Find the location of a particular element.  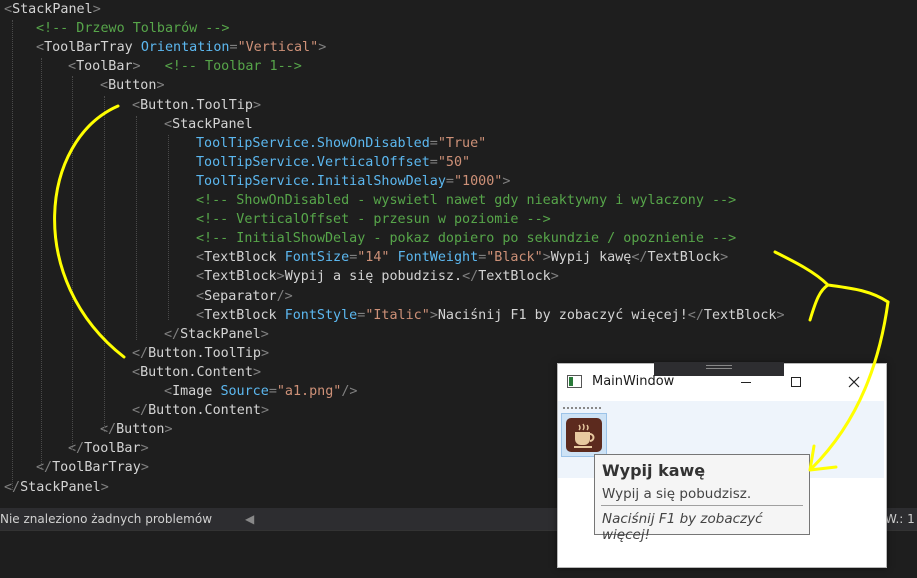

annotation-arrow is located at coordinates (850, 385).